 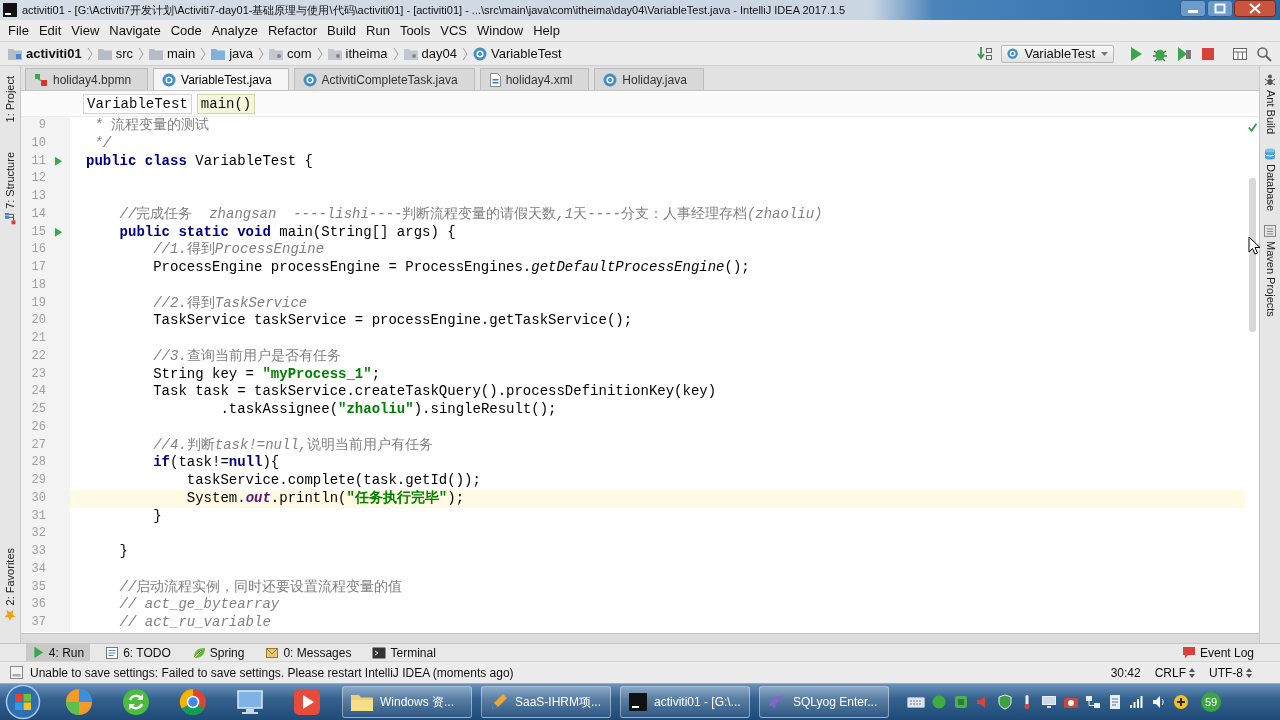 I want to click on terminal-icon, so click(x=379, y=652).